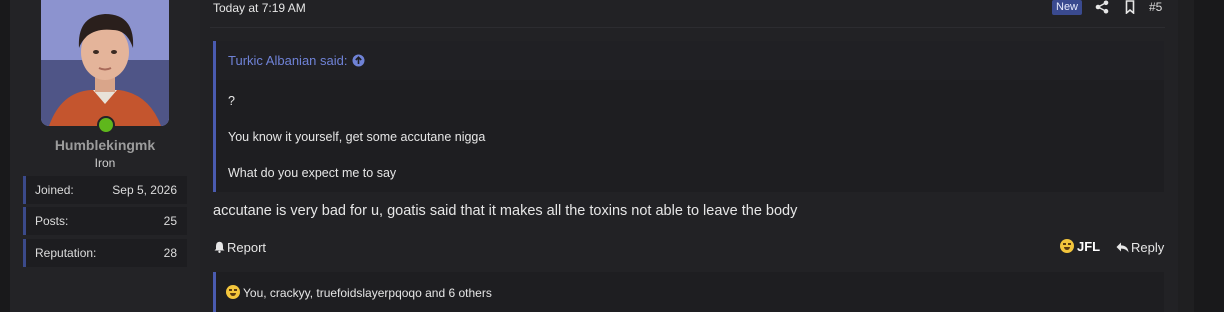  I want to click on reaction-button: JFL, so click(1080, 246).